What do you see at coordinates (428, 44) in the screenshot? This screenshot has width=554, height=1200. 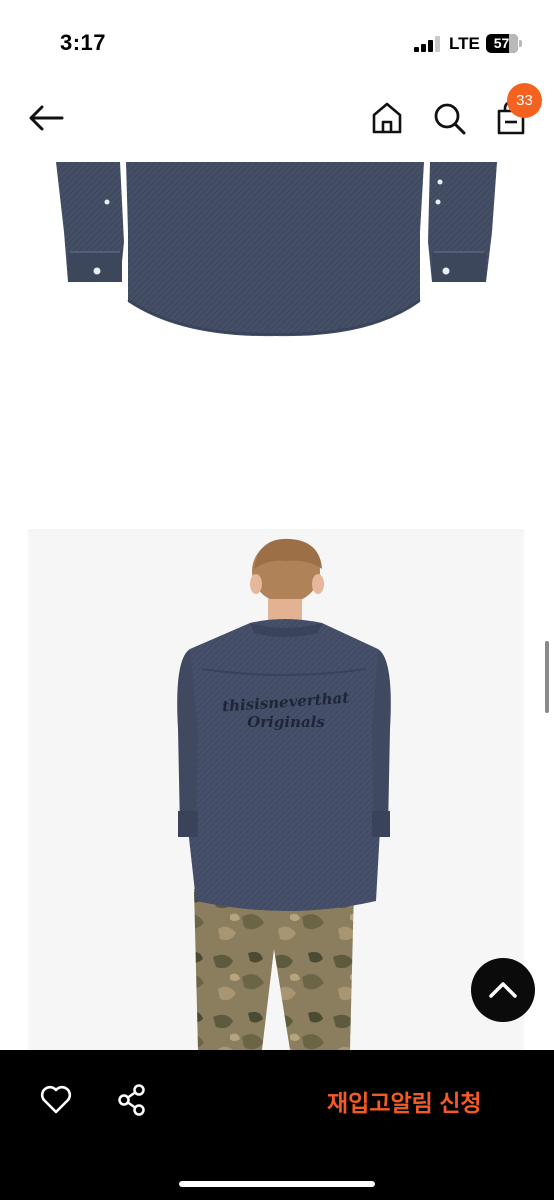 I see `signal-icon` at bounding box center [428, 44].